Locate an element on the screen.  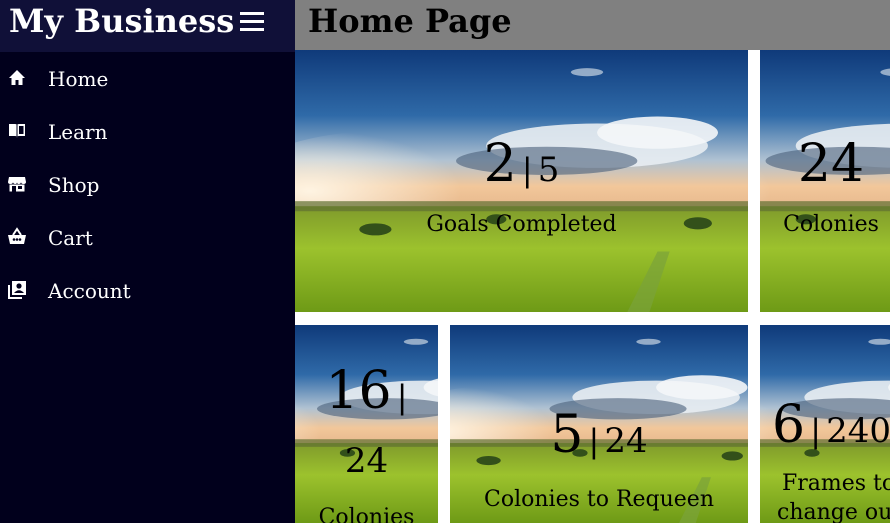
sidebar-item-learn: Learn is located at coordinates (147, 132).